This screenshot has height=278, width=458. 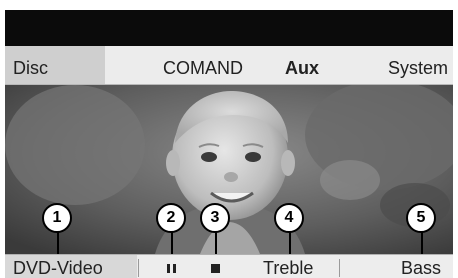 I want to click on callout-5-leader, so click(x=422, y=242).